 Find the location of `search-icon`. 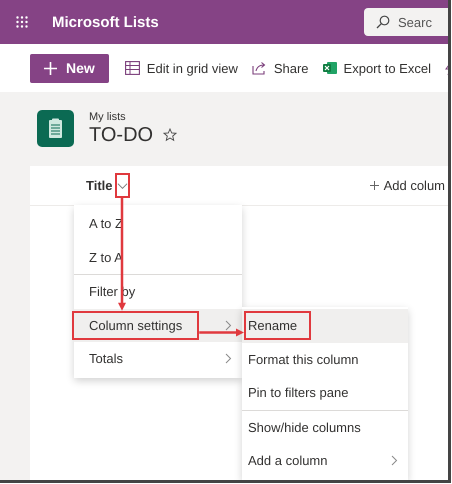

search-icon is located at coordinates (383, 22).